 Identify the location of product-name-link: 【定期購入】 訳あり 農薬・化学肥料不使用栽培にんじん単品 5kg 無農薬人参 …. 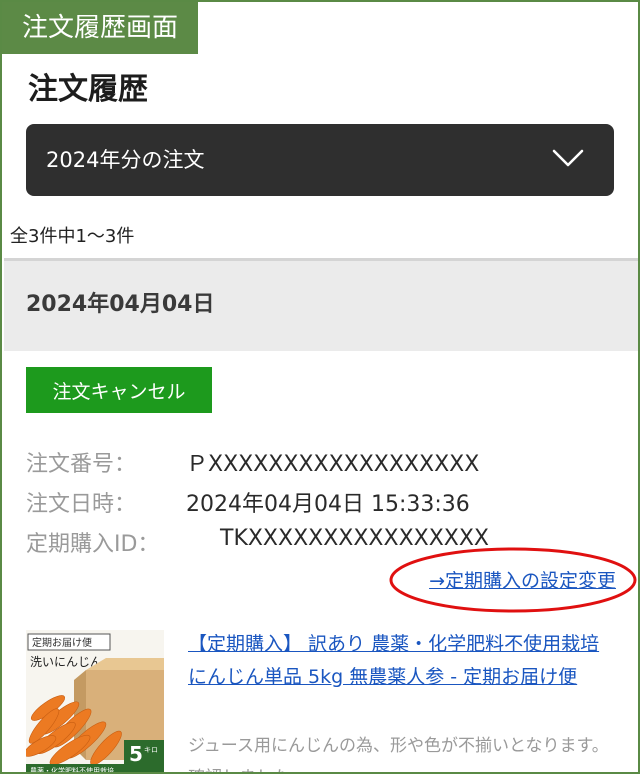
(403, 661).